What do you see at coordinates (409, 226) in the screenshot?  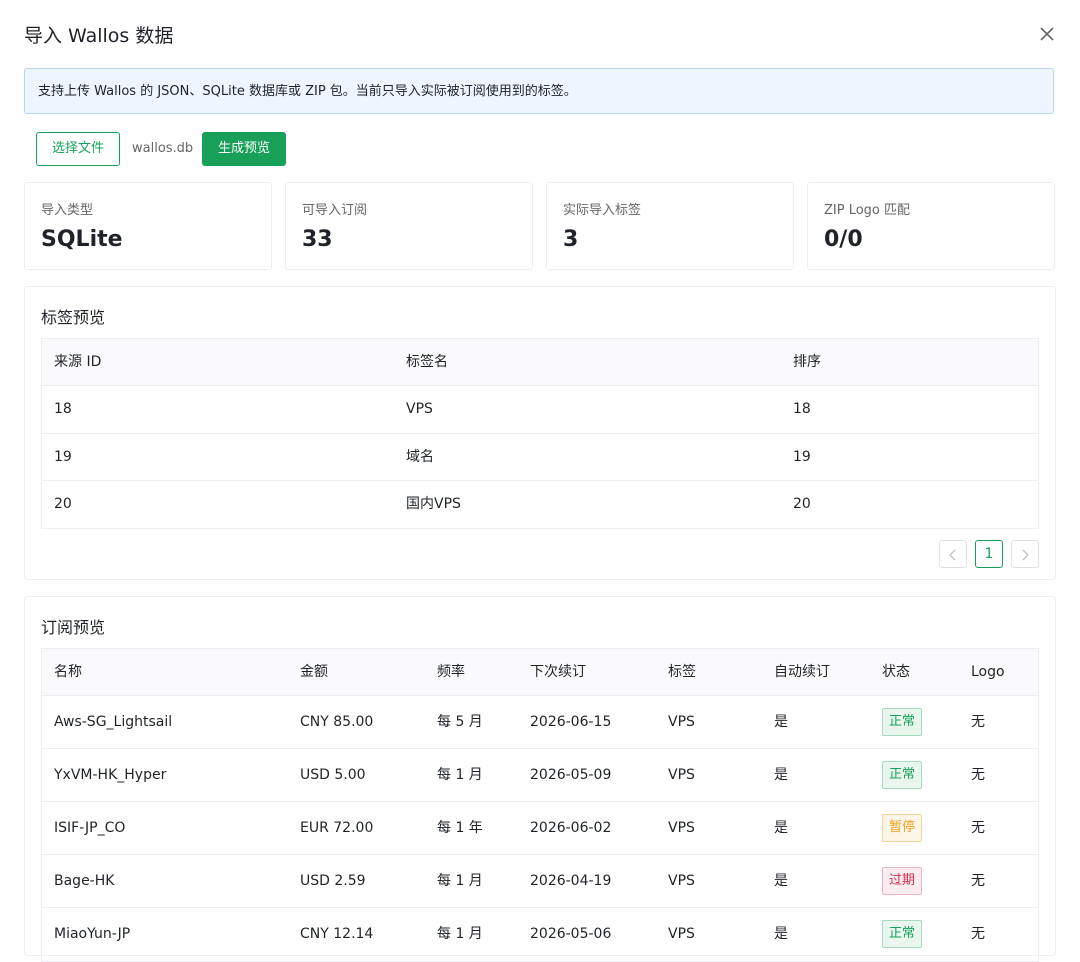 I see `stat-importable-subscriptions: 可导入订阅 33` at bounding box center [409, 226].